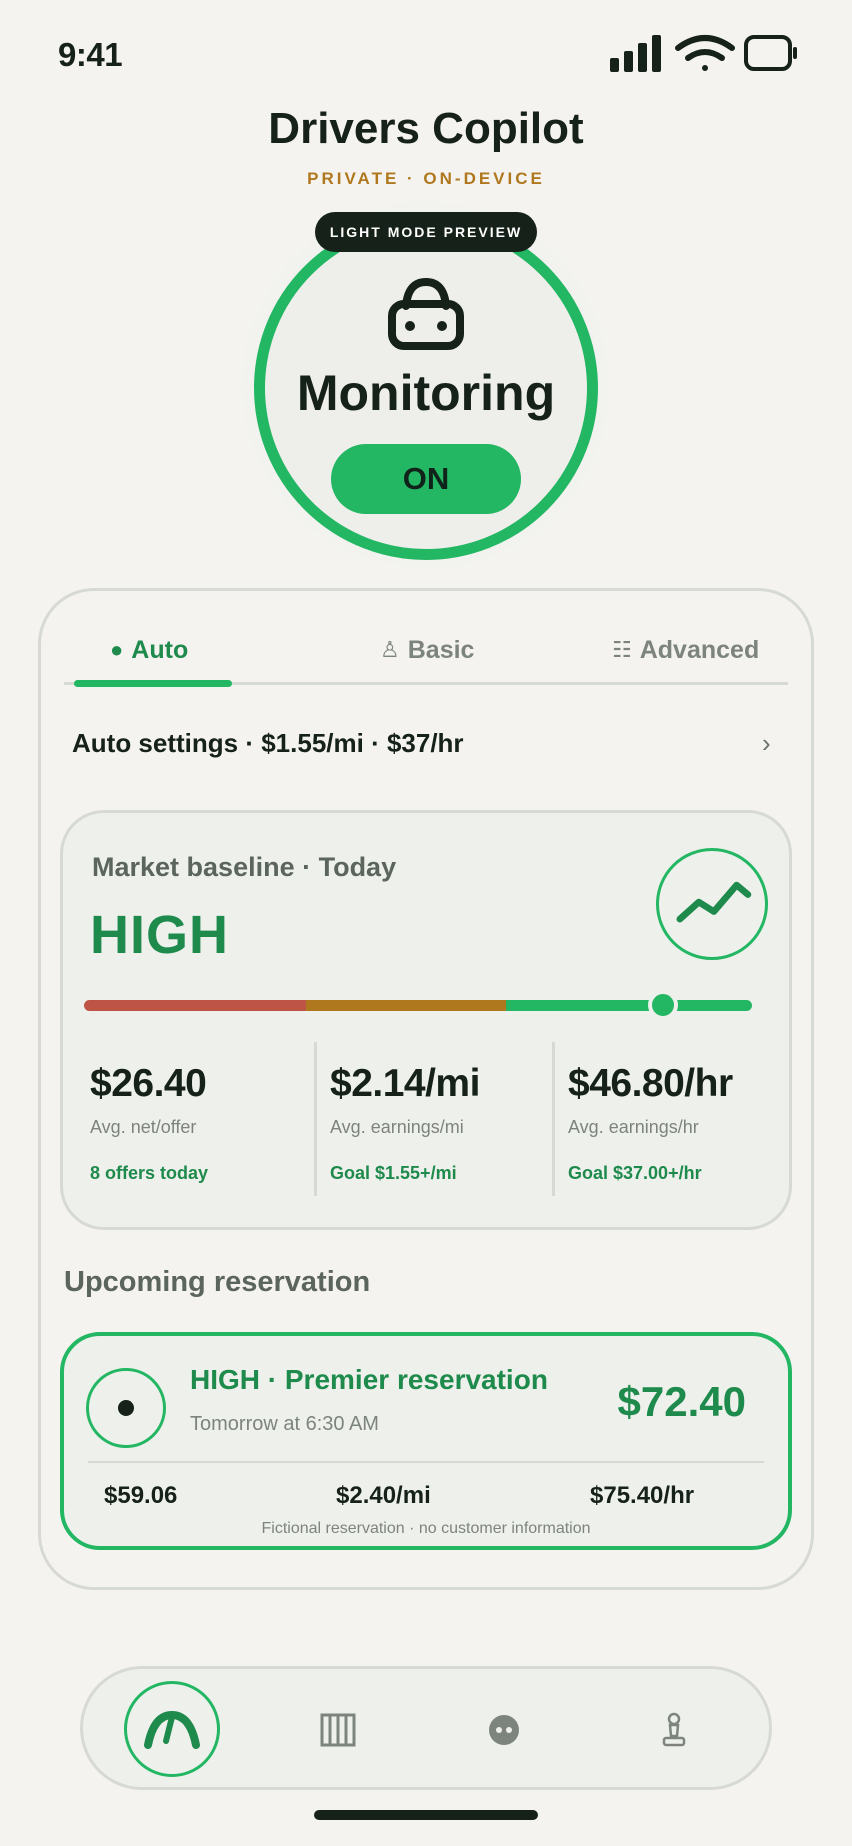  I want to click on app-title: Drivers Copilot, so click(426, 128).